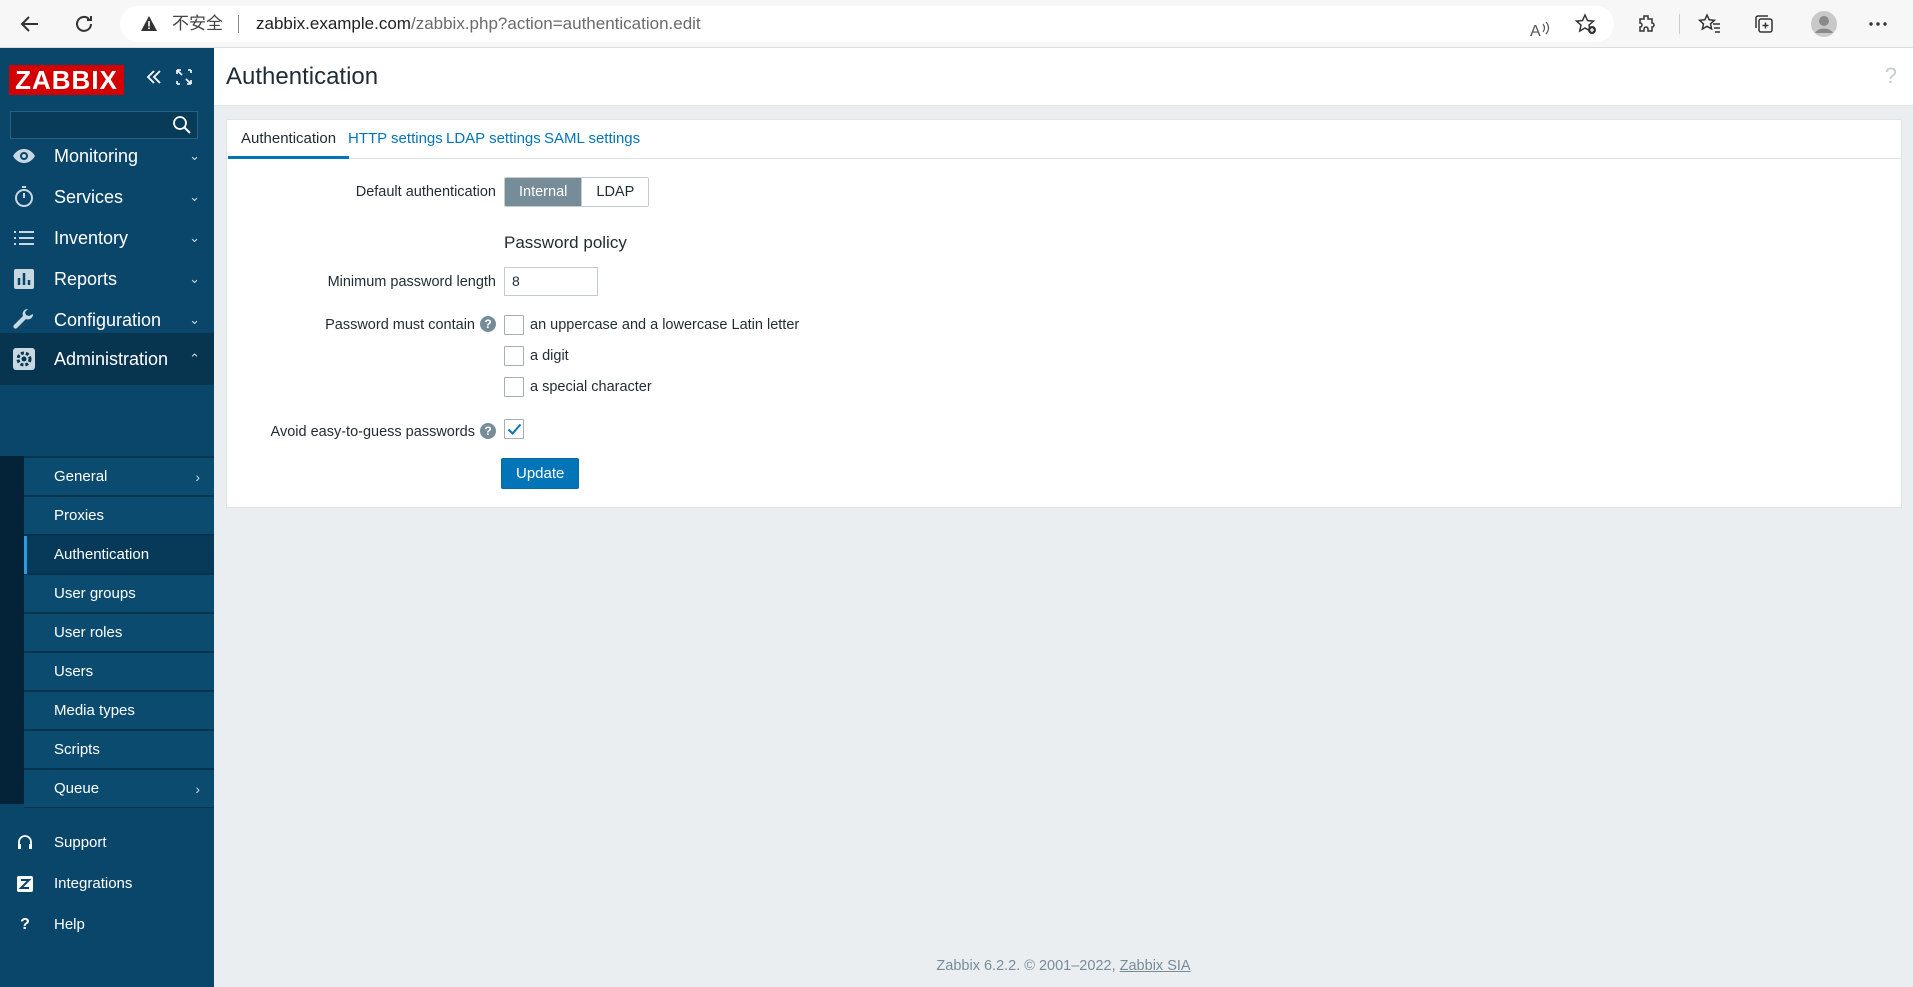  What do you see at coordinates (555, 23) in the screenshot?
I see `url-path: /zabbix.php?action=authentication.edit` at bounding box center [555, 23].